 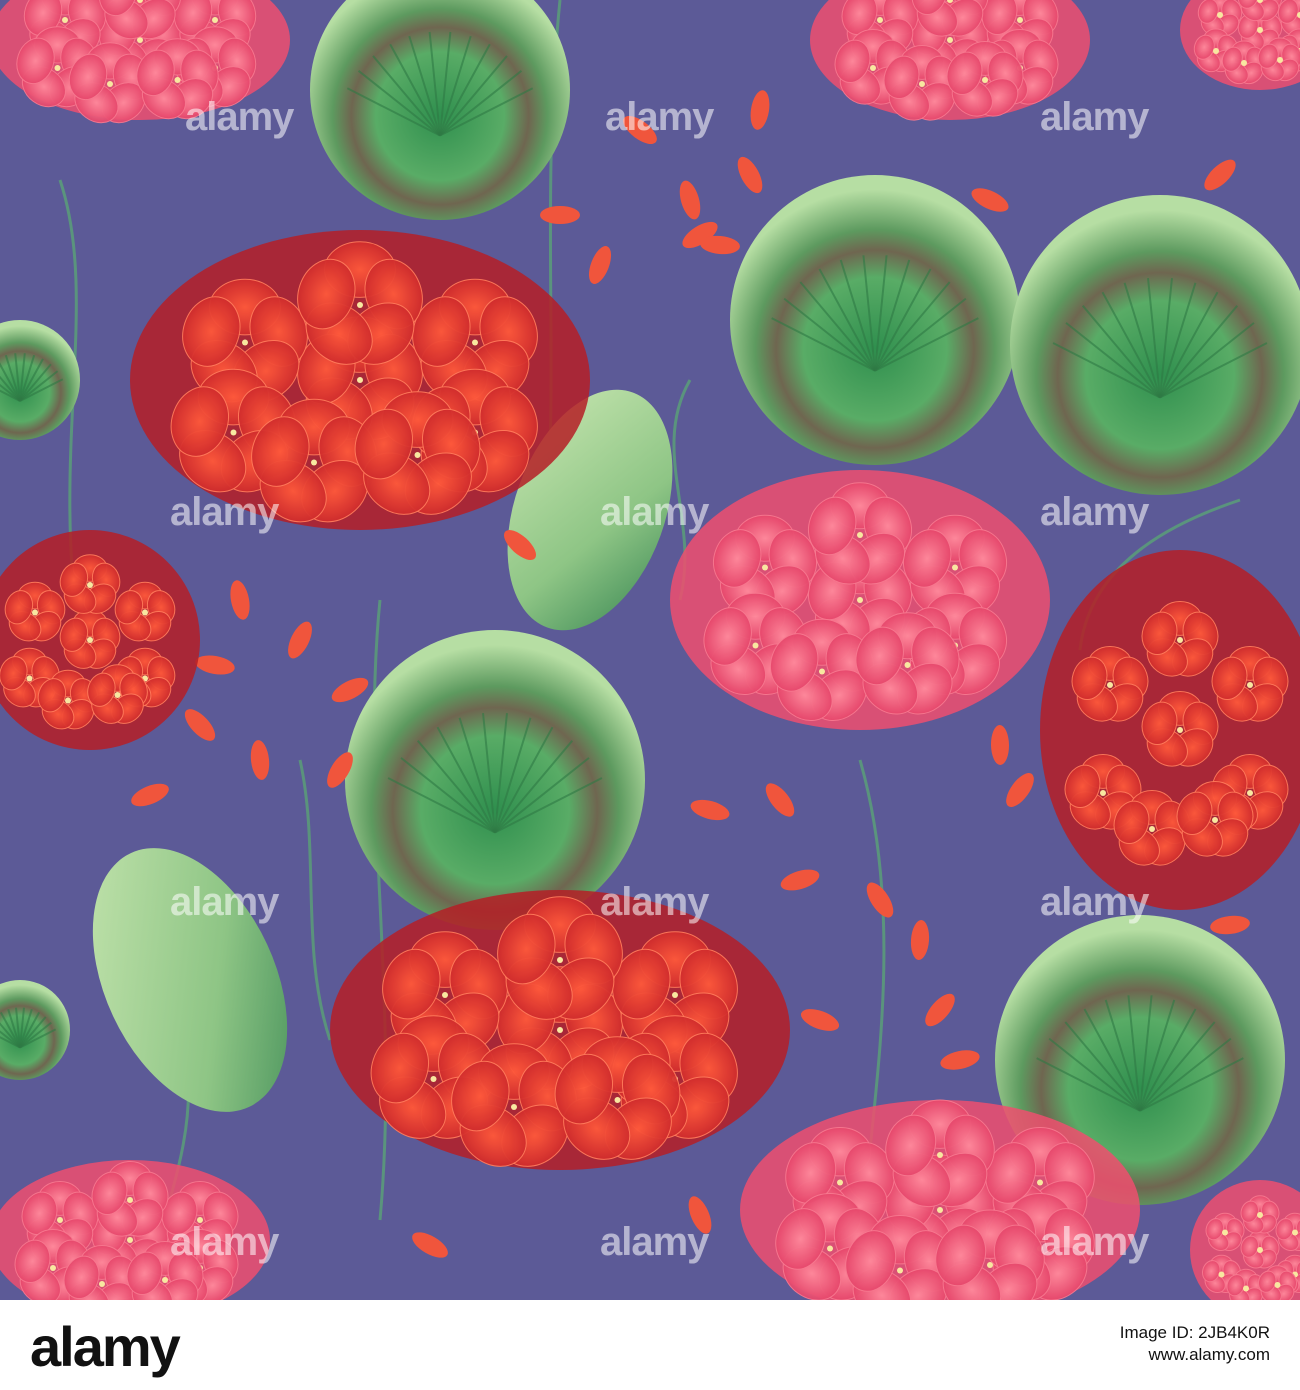 I want to click on flower-bud, so click(x=560, y=215).